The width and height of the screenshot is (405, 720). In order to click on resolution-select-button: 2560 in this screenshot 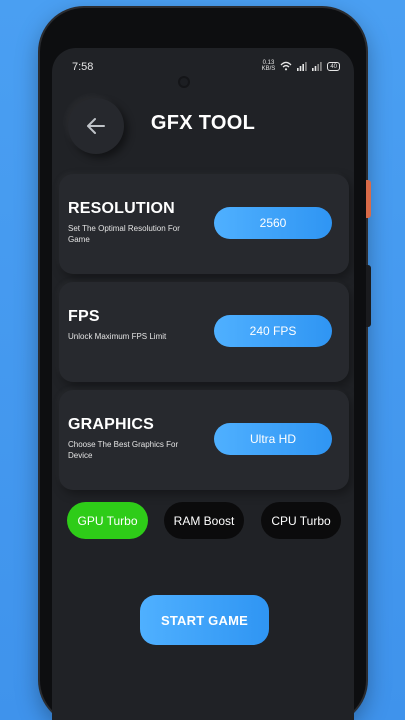, I will do `click(273, 223)`.